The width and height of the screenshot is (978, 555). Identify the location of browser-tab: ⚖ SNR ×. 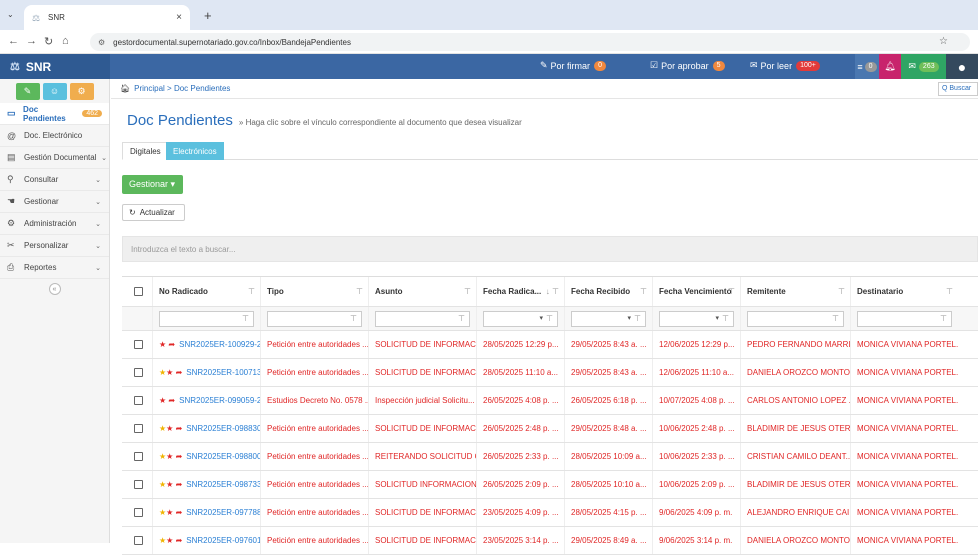
(107, 17).